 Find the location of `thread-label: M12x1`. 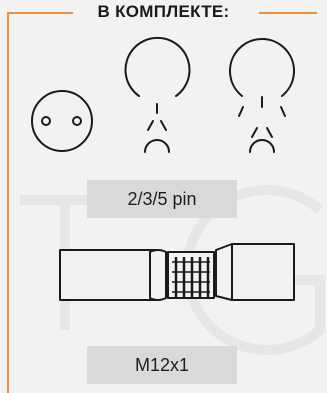

thread-label: M12x1 is located at coordinates (162, 365).